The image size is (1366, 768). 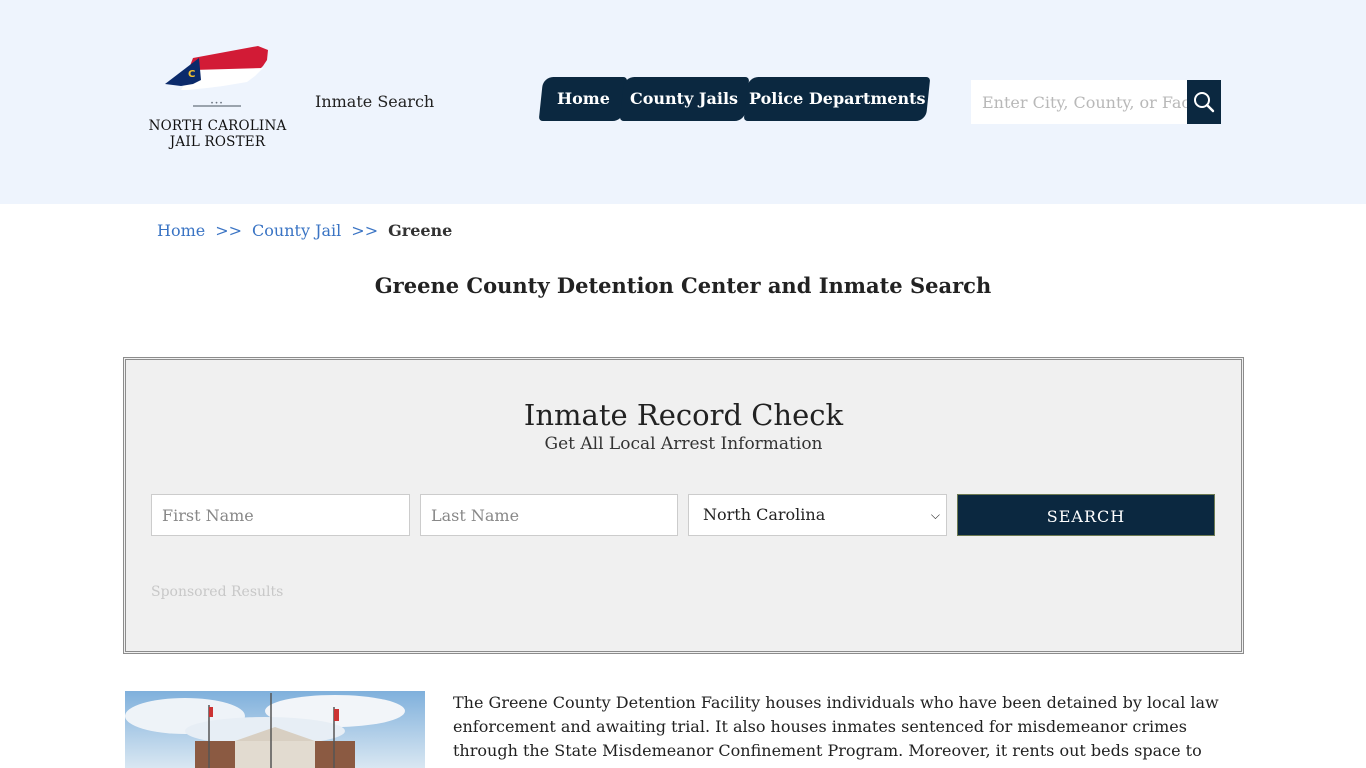 I want to click on flag-letter: C, so click(x=191, y=74).